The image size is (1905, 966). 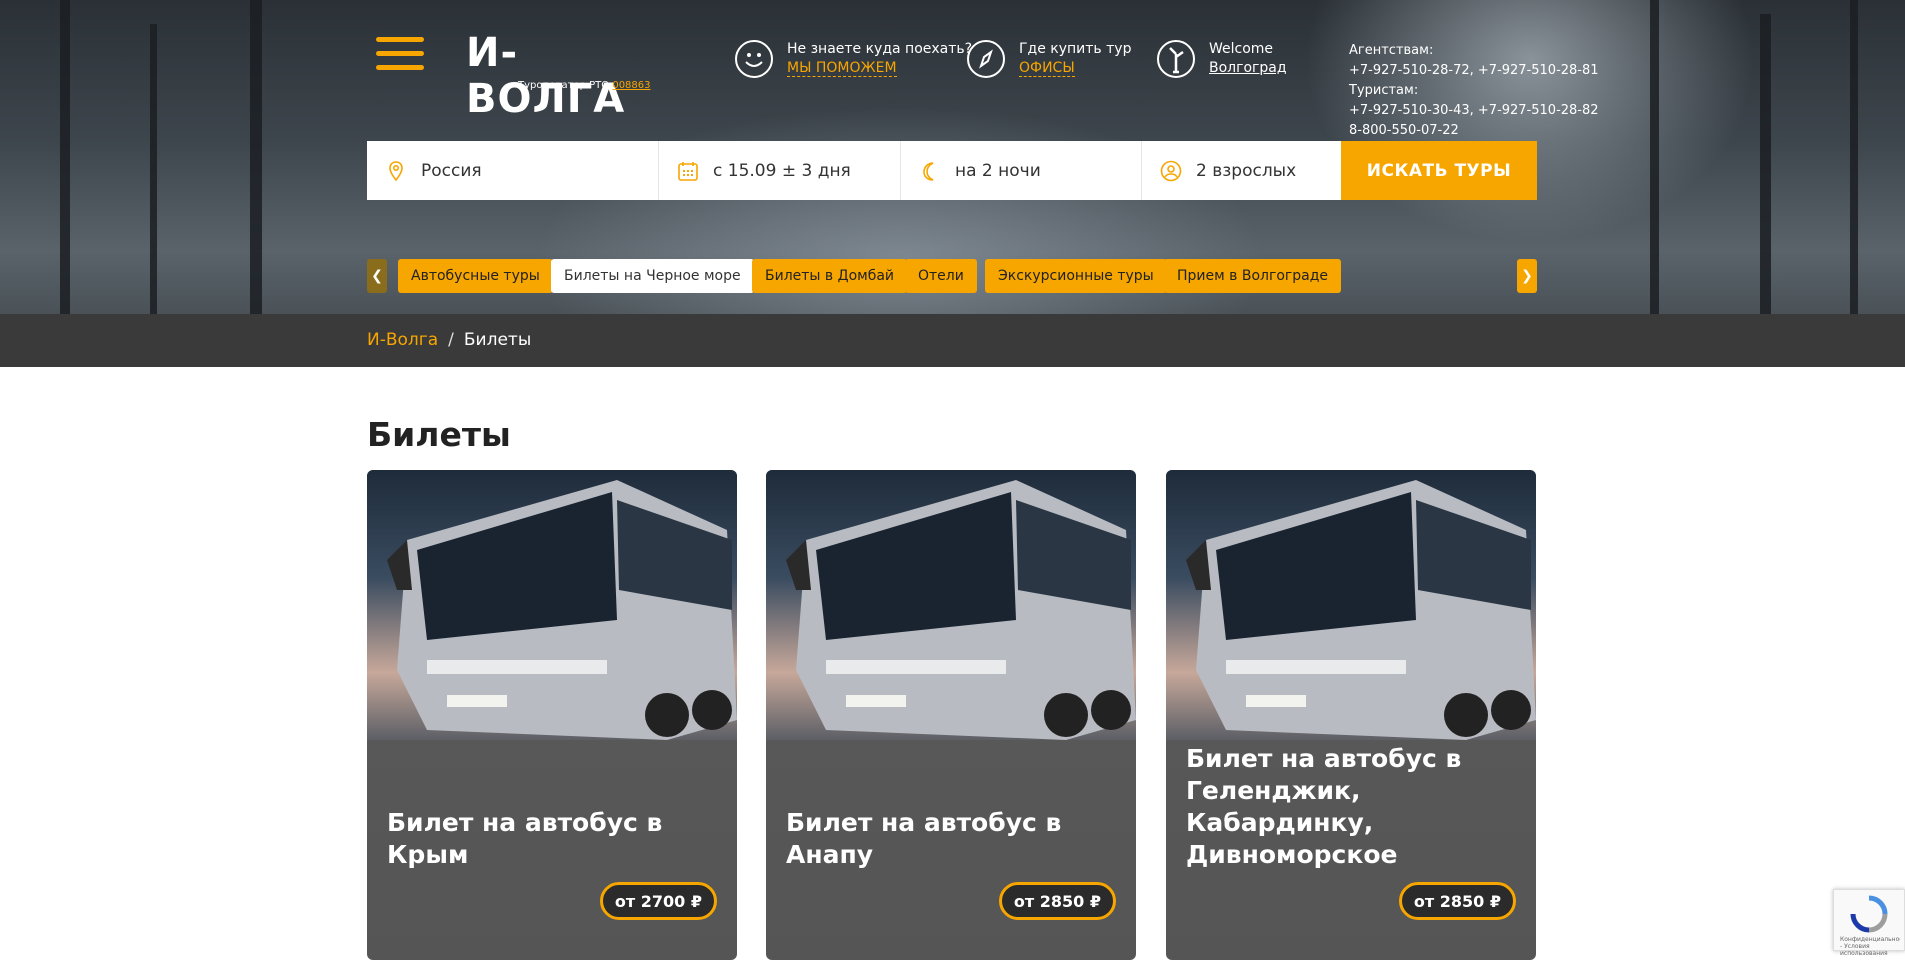 I want to click on logo-subtitle: Туроператор РТО 008863, so click(x=584, y=85).